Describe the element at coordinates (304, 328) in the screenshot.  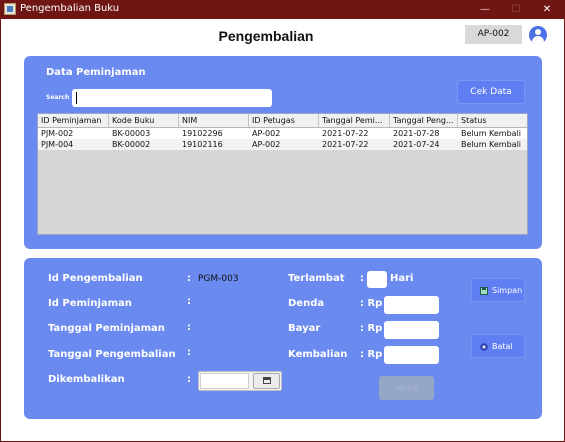
I see `bayar-label: Bayar` at that location.